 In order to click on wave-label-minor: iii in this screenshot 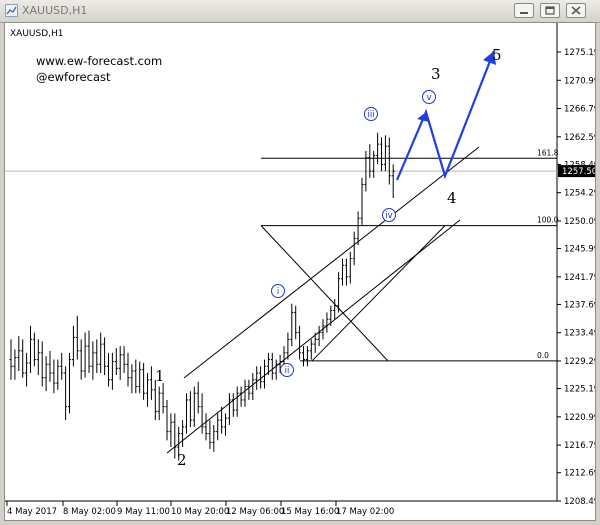, I will do `click(370, 115)`.